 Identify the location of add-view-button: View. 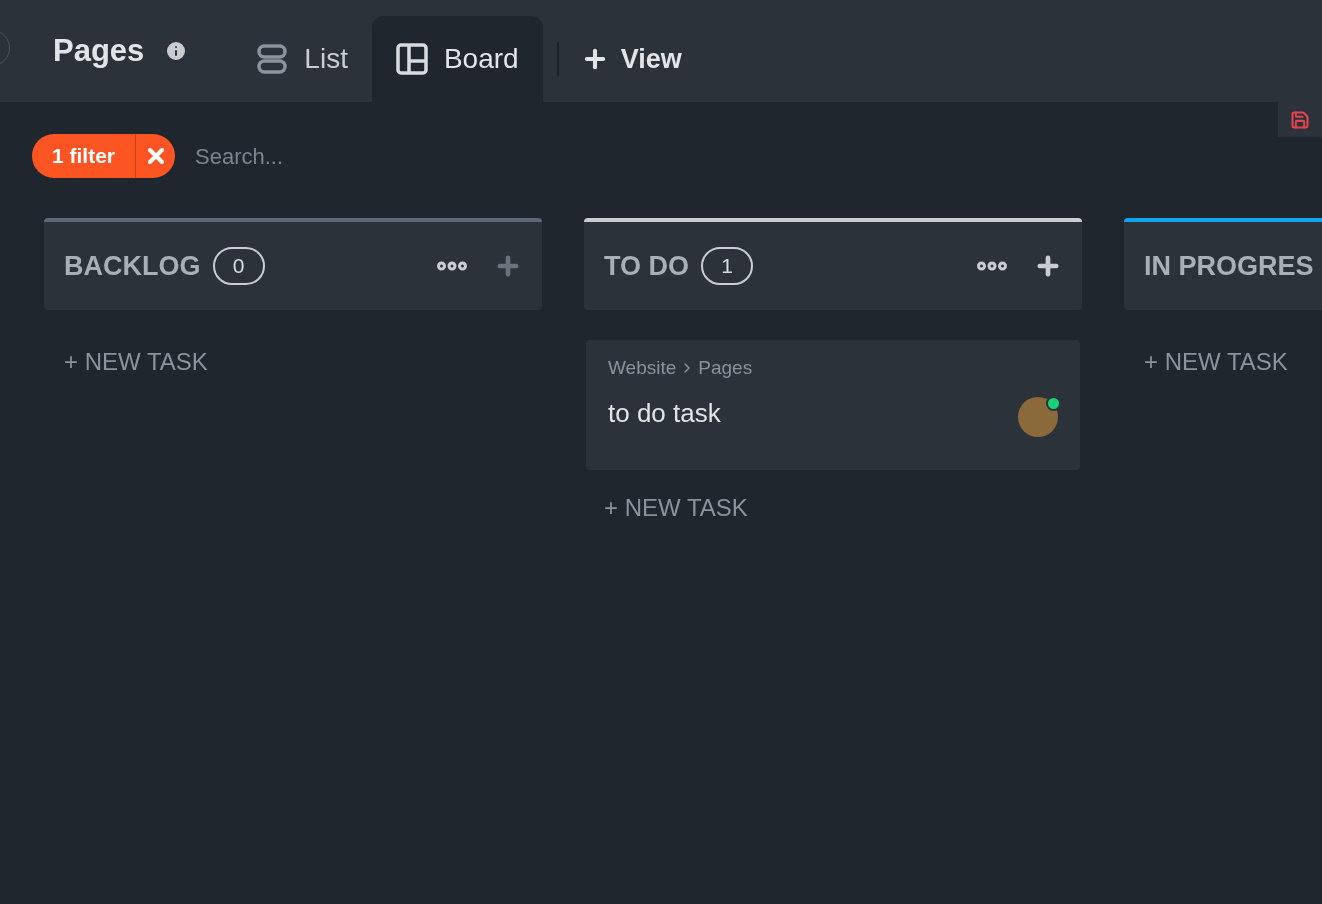
(631, 59).